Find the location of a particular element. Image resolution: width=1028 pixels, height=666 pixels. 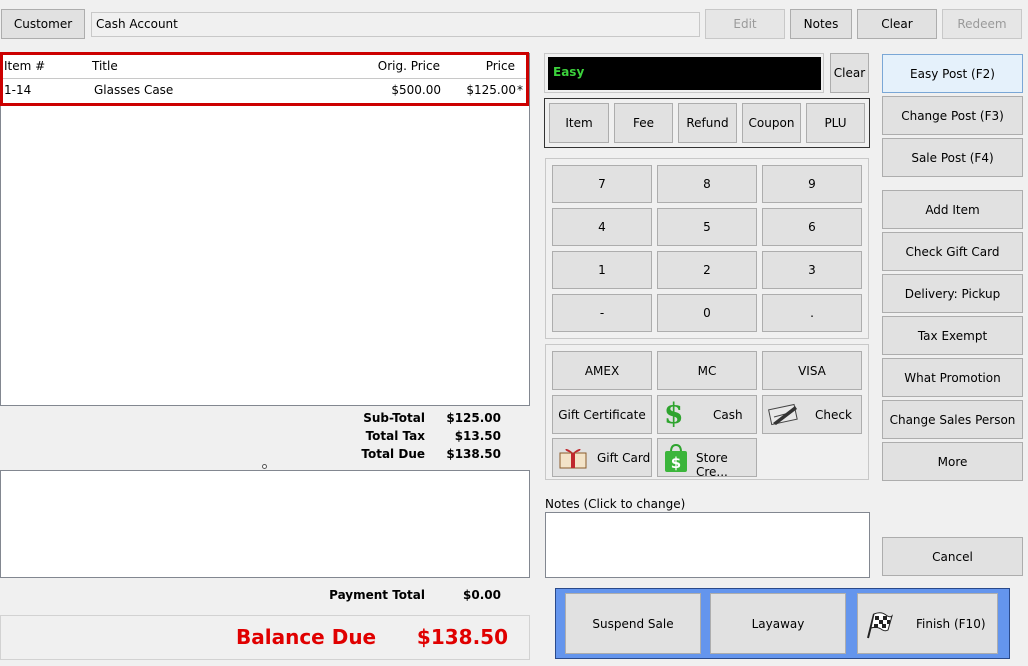

cancel-button: Cancel is located at coordinates (952, 556).